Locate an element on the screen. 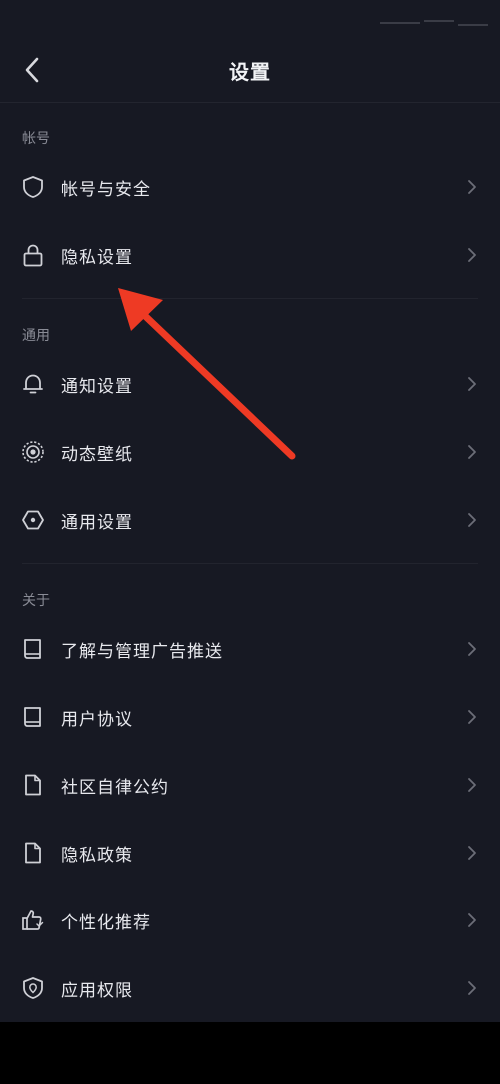  header-divider is located at coordinates (250, 102).